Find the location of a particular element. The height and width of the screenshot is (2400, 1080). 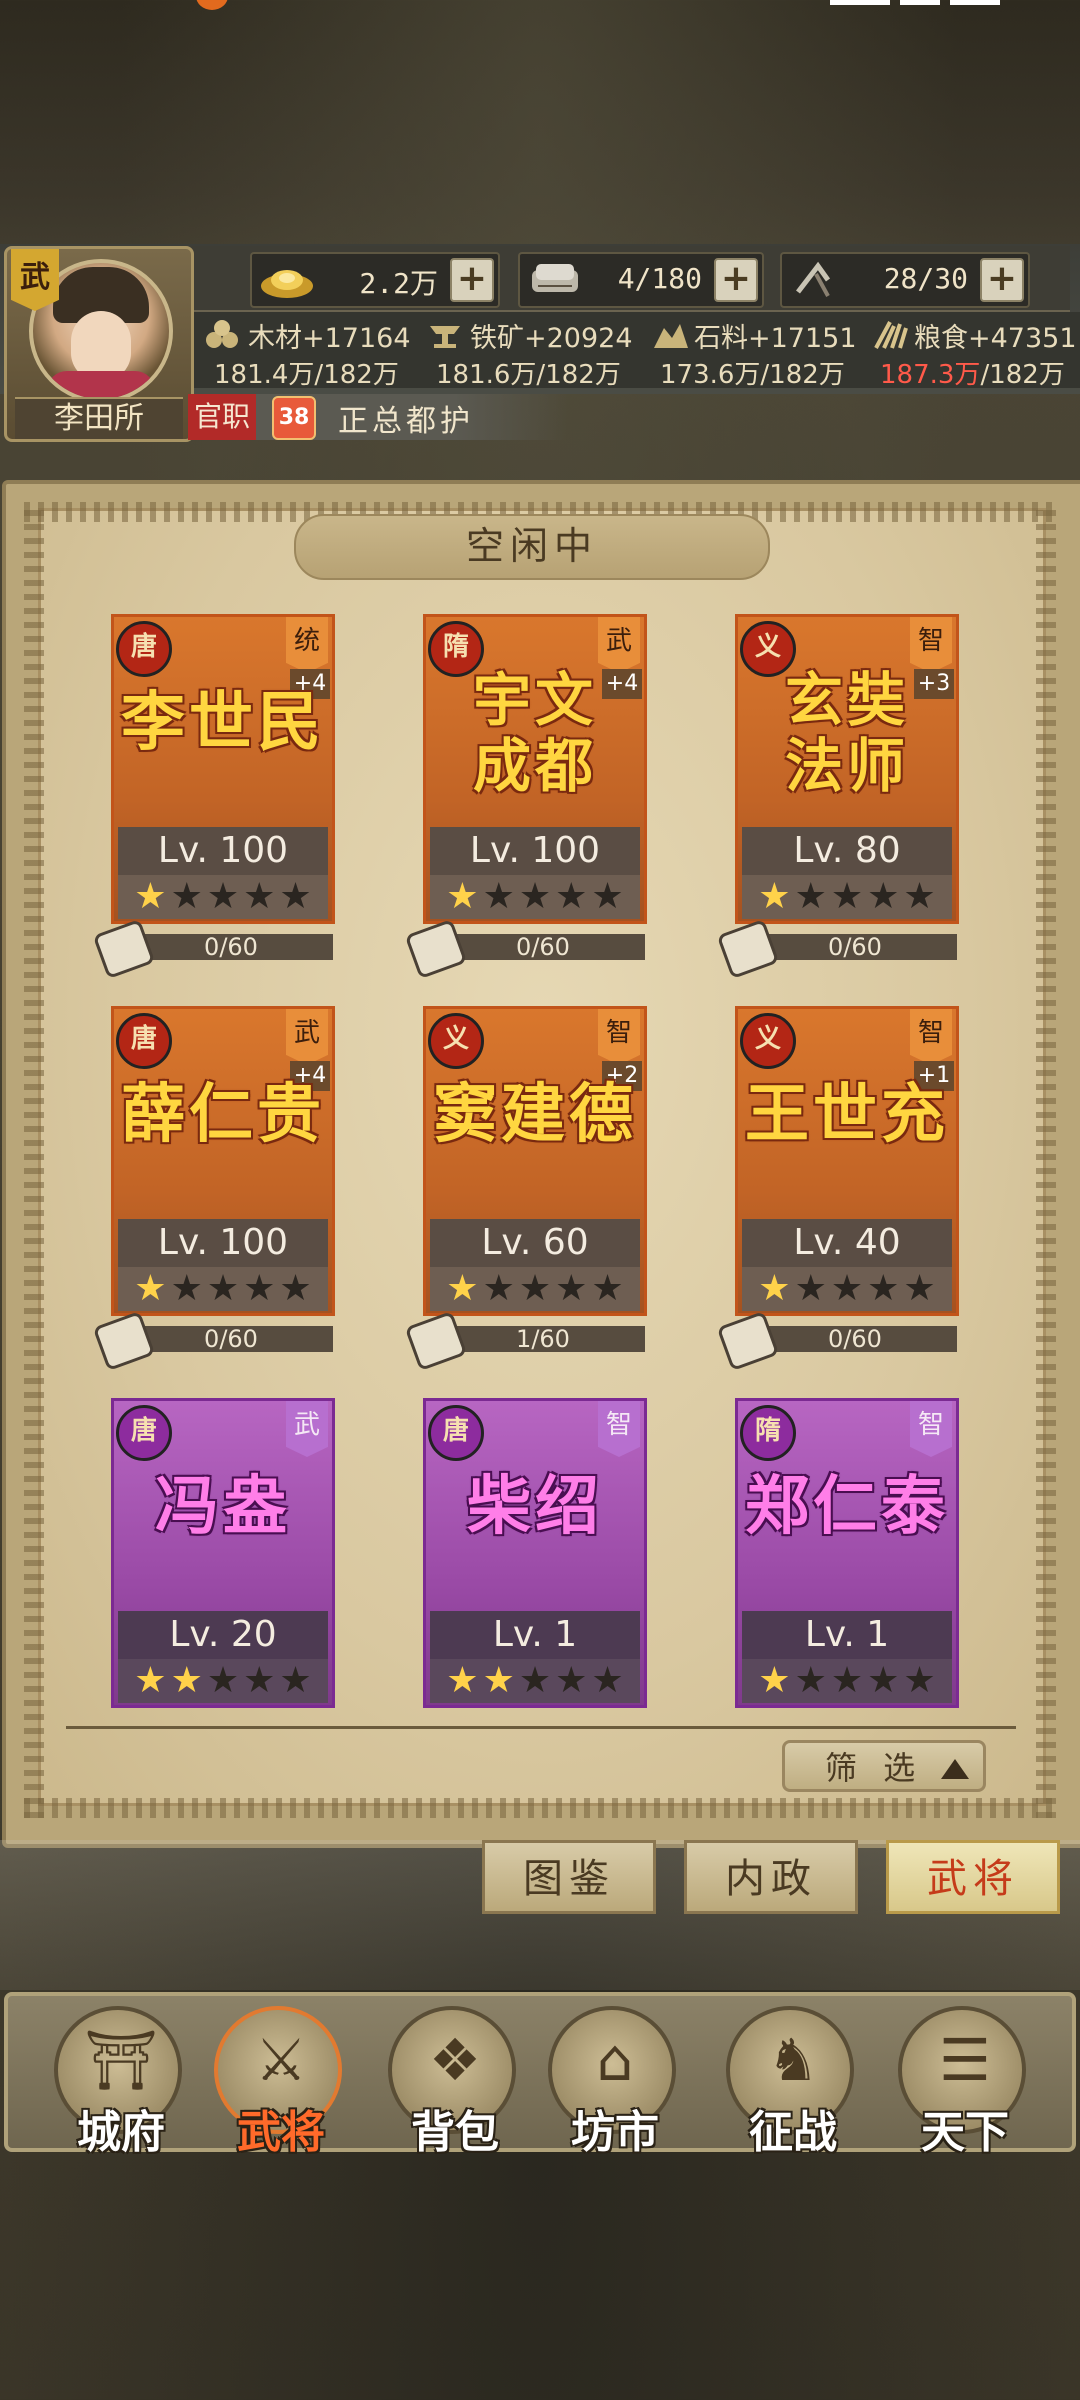

dynasty-badge: 隋 is located at coordinates (768, 1433).